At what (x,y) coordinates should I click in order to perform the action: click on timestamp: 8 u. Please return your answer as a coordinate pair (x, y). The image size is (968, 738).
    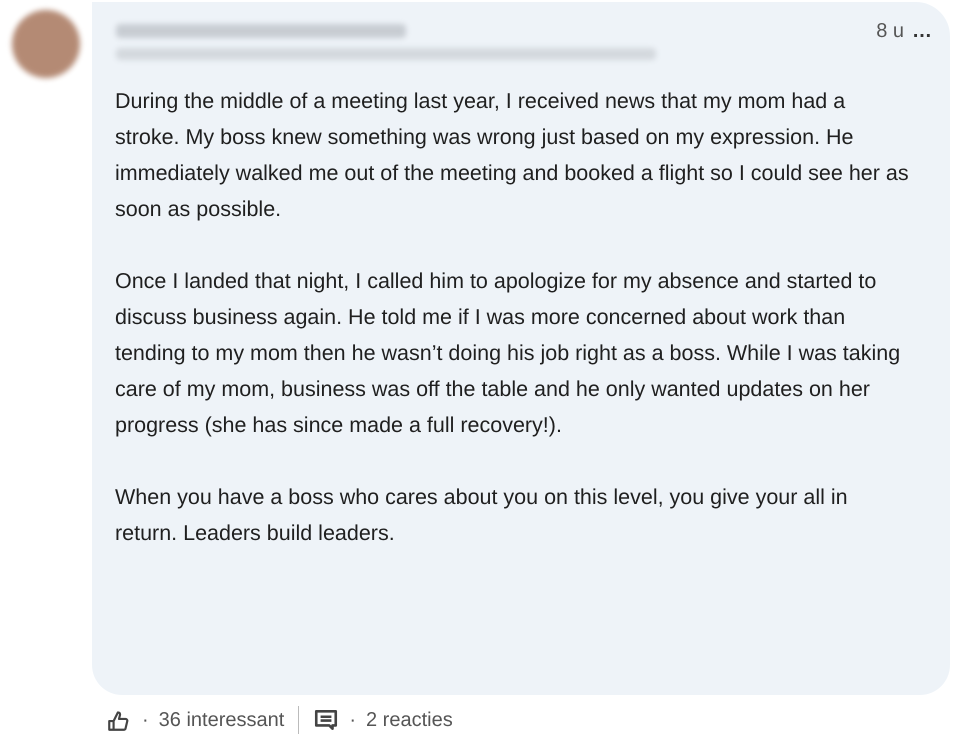
    Looking at the image, I should click on (890, 31).